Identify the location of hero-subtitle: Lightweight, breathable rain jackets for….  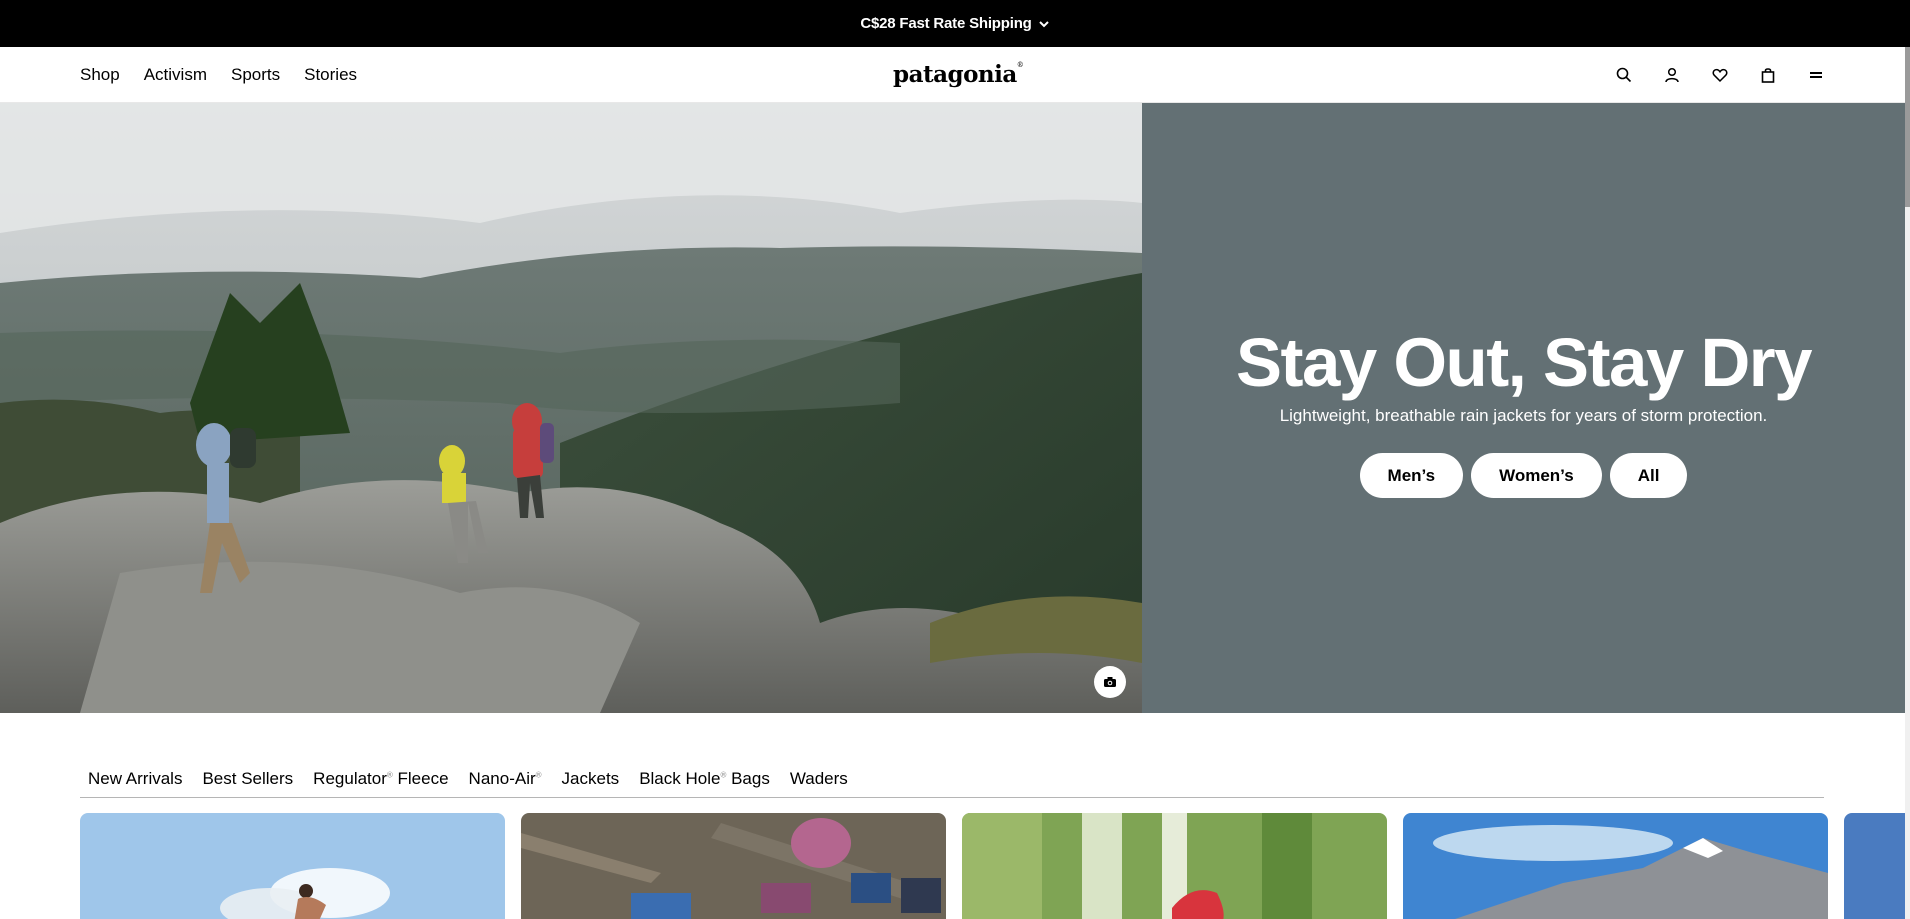
(1523, 415).